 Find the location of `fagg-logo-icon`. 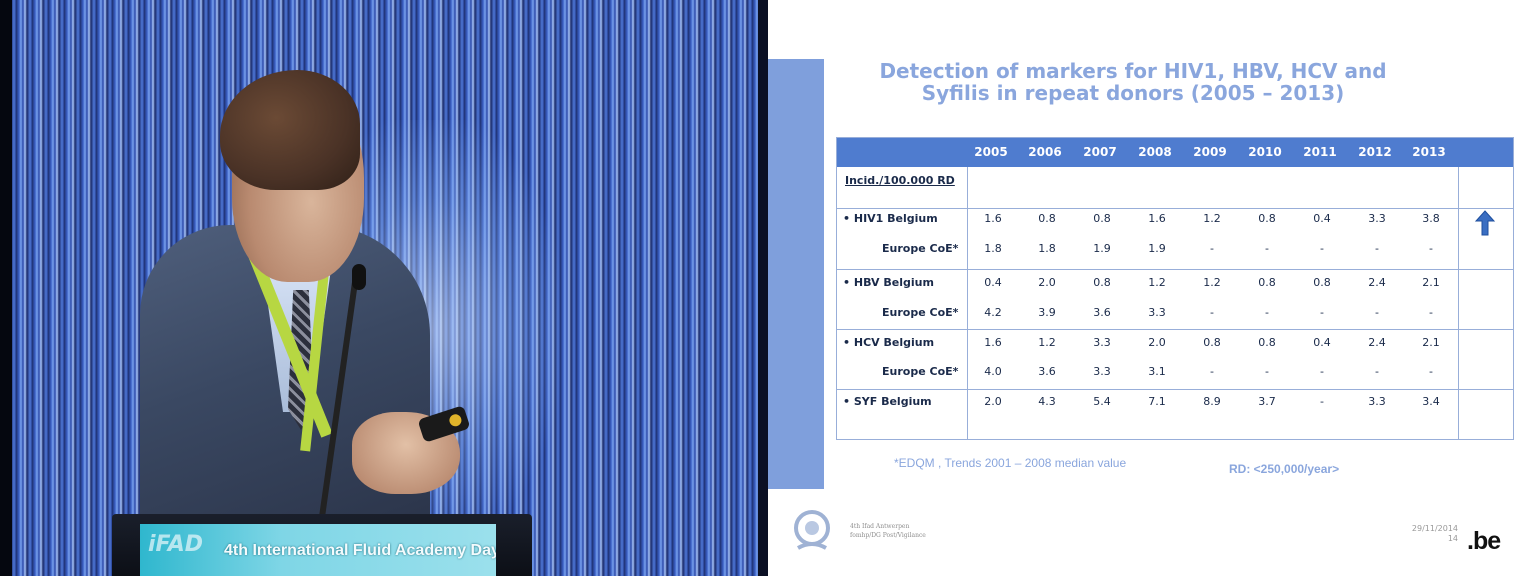

fagg-logo-icon is located at coordinates (812, 530).